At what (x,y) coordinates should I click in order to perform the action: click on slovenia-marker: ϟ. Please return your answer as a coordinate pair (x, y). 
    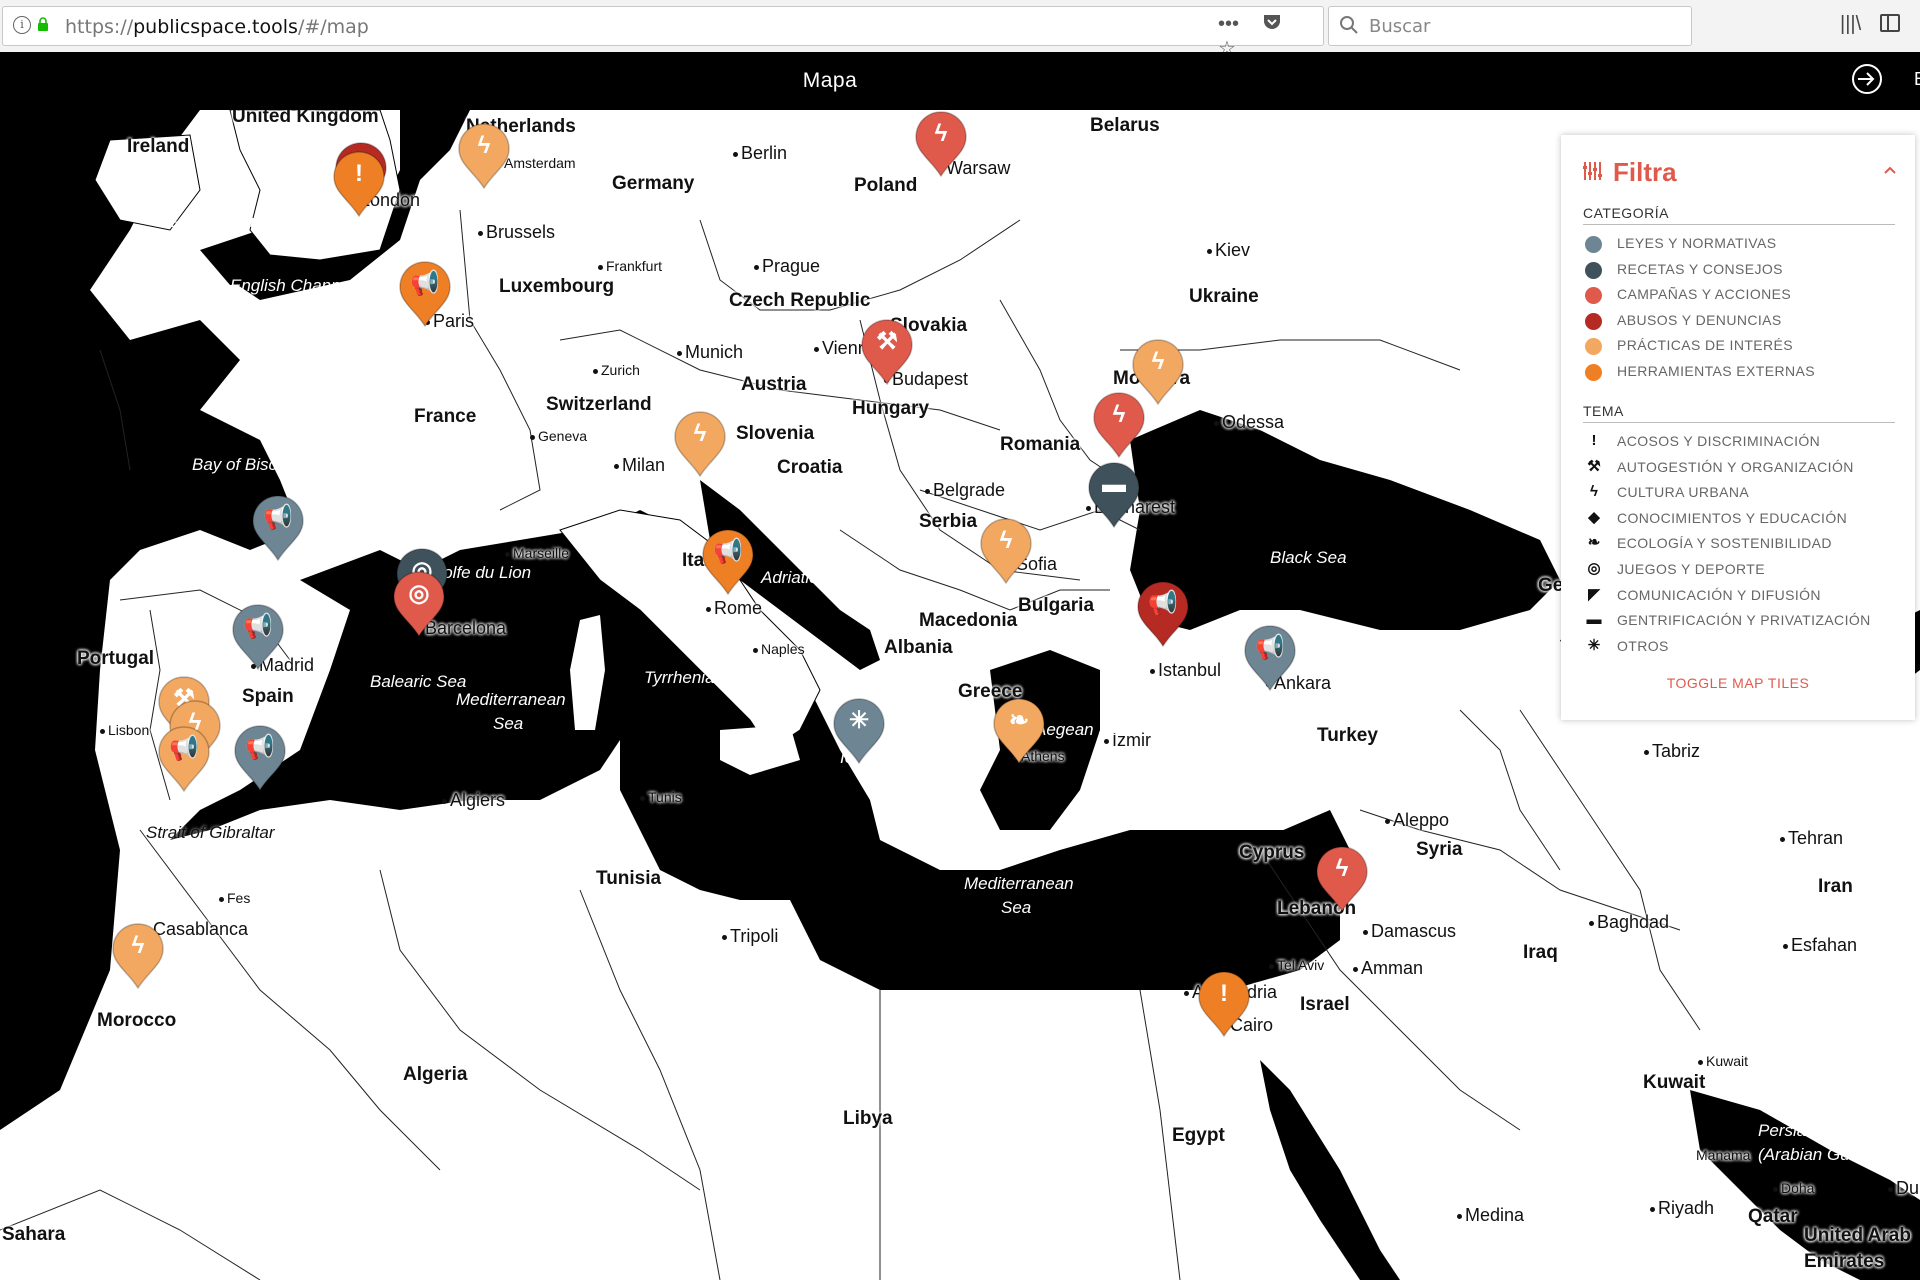
    Looking at the image, I should click on (700, 444).